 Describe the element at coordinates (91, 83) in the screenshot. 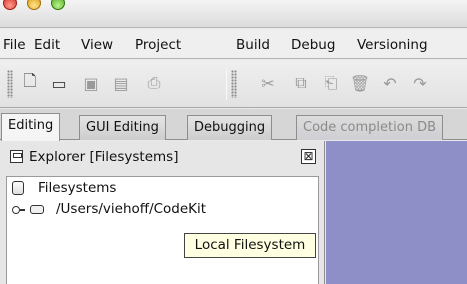

I see `save-icon: ▣` at that location.